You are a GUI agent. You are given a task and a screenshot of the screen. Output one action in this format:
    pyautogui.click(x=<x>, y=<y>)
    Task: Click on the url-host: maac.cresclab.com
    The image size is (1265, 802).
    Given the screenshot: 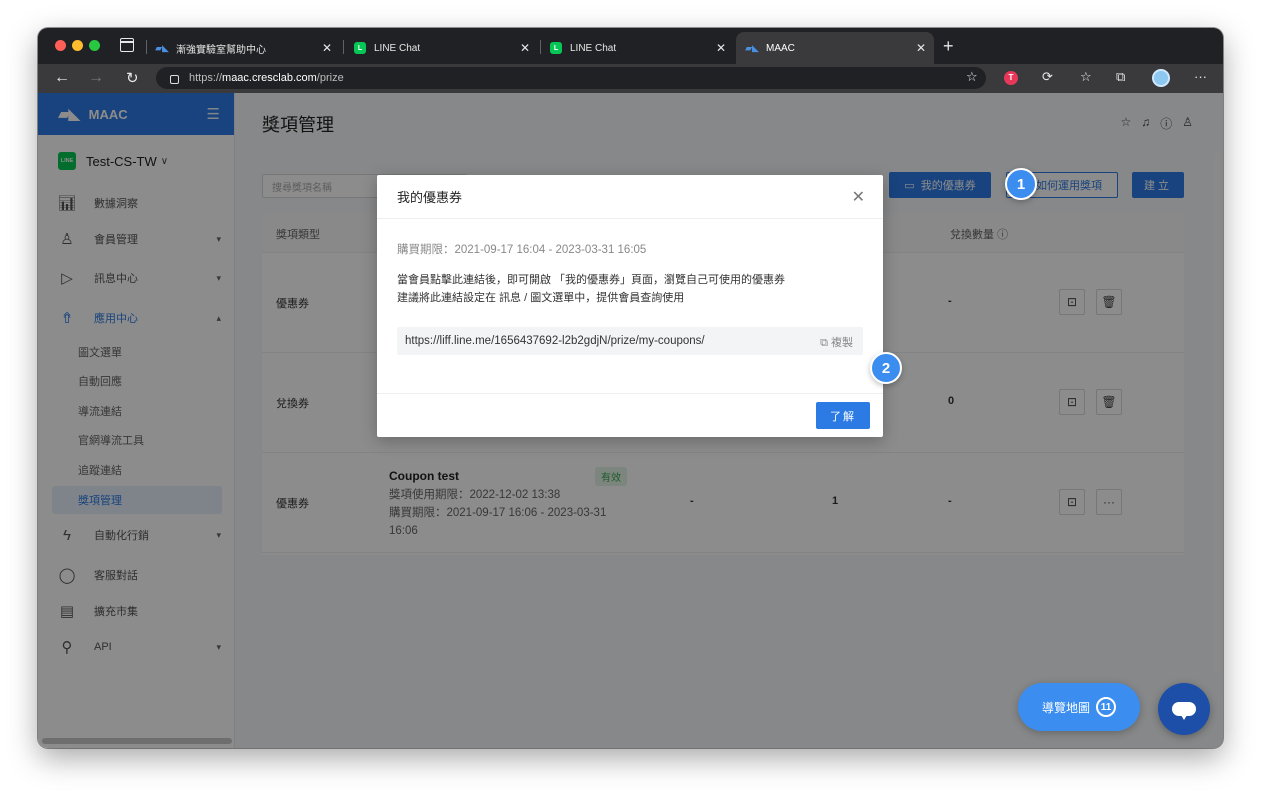 What is the action you would take?
    pyautogui.click(x=269, y=78)
    